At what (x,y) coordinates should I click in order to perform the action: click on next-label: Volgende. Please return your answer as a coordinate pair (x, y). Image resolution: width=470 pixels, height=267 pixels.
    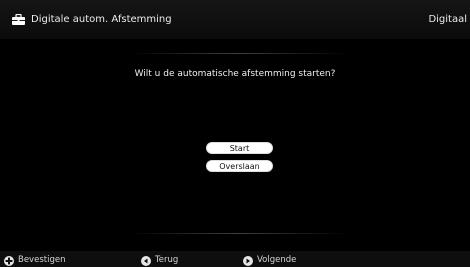
    Looking at the image, I should click on (277, 260).